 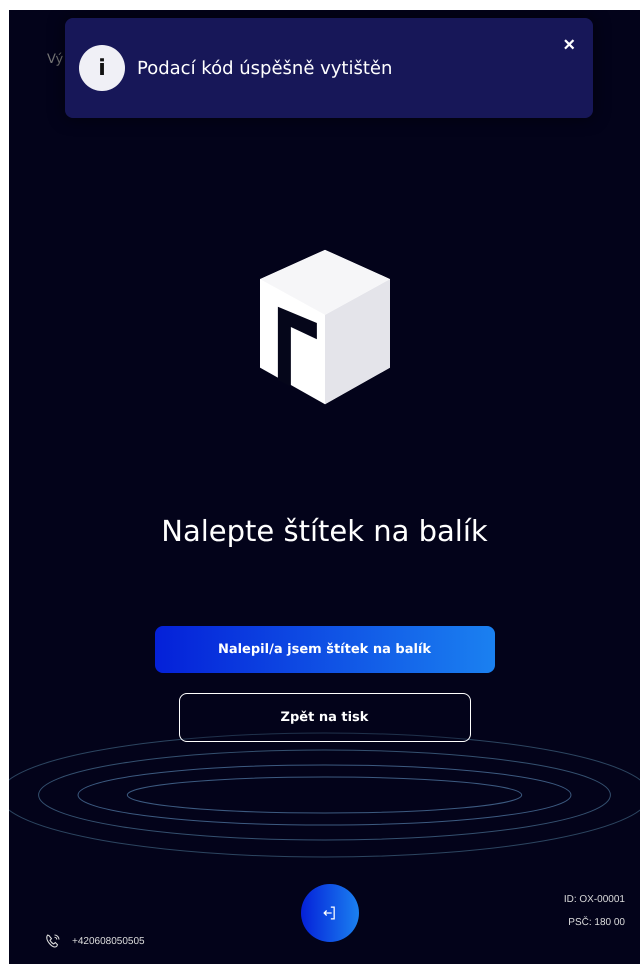 I want to click on back-button: Zpět na tisk, so click(x=324, y=717).